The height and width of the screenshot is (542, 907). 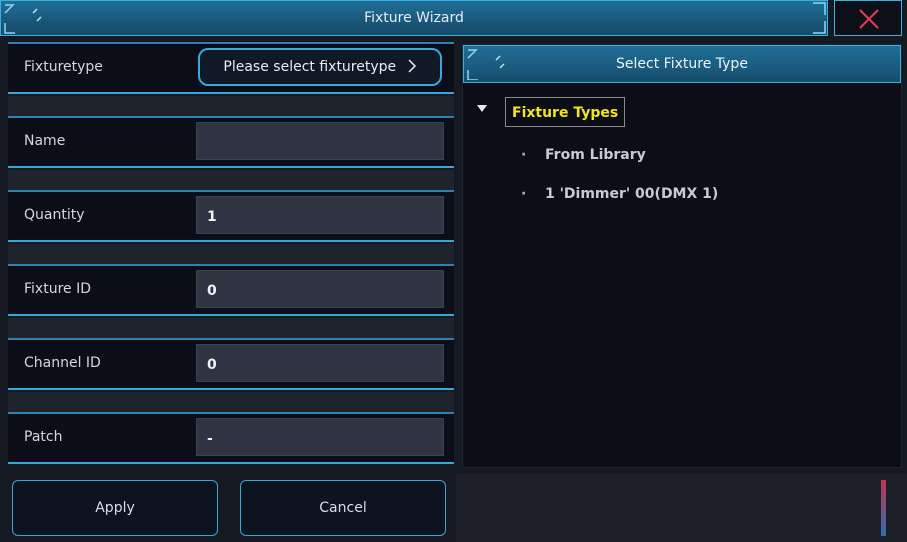 What do you see at coordinates (595, 155) in the screenshot?
I see `tree-item-label: From Library` at bounding box center [595, 155].